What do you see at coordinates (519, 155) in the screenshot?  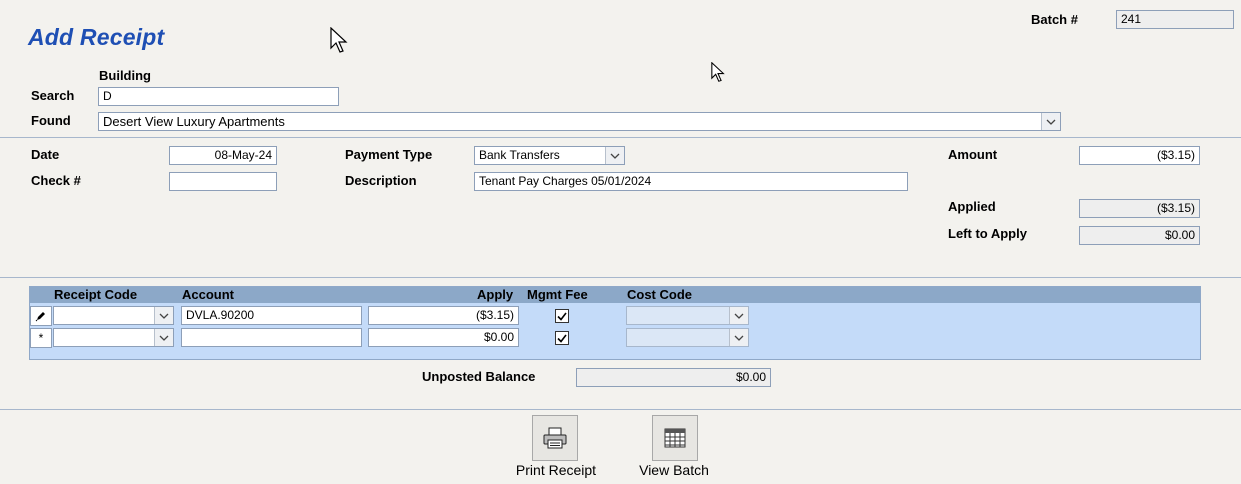 I see `payment-type-value: Bank Transfers` at bounding box center [519, 155].